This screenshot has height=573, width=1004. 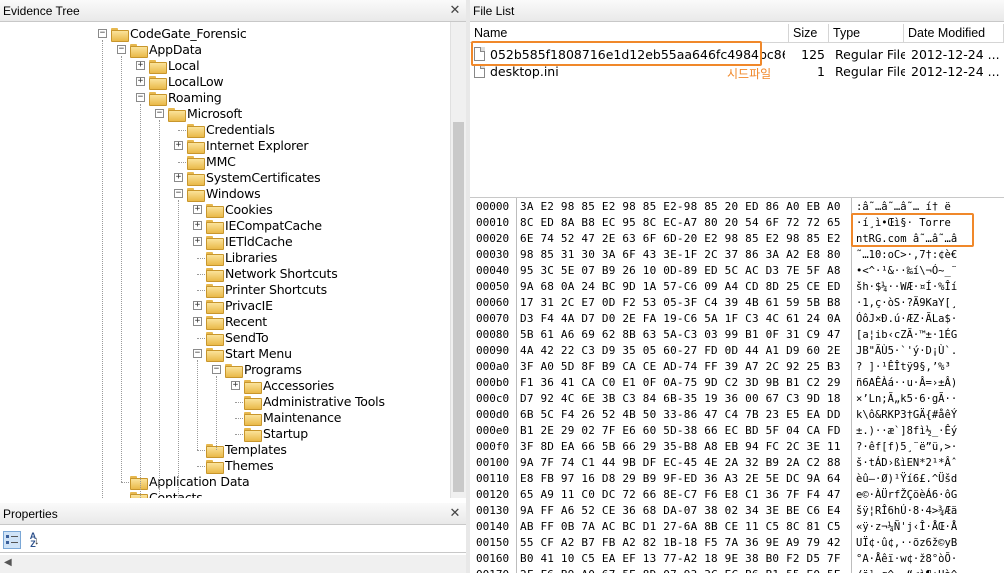 What do you see at coordinates (493, 222) in the screenshot?
I see `hex-offset: 00010` at bounding box center [493, 222].